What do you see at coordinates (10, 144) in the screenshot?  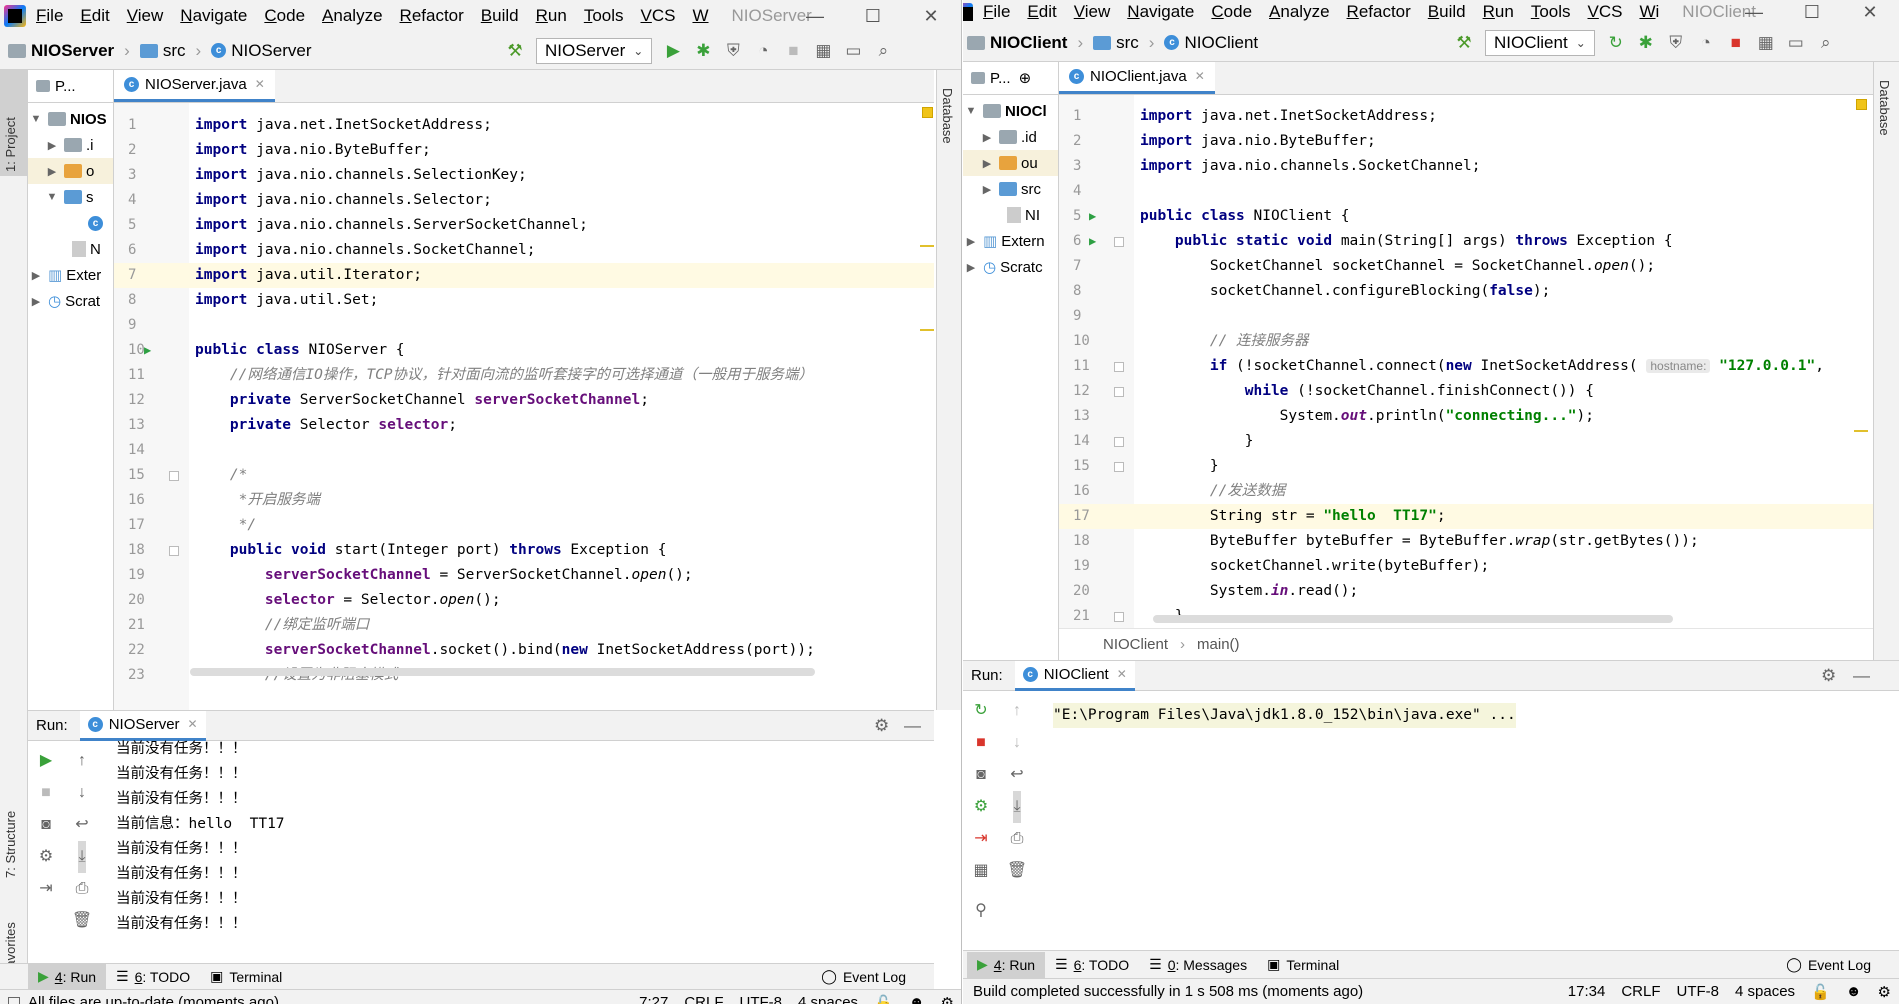 I see `side-tab-project: 1: Project` at bounding box center [10, 144].